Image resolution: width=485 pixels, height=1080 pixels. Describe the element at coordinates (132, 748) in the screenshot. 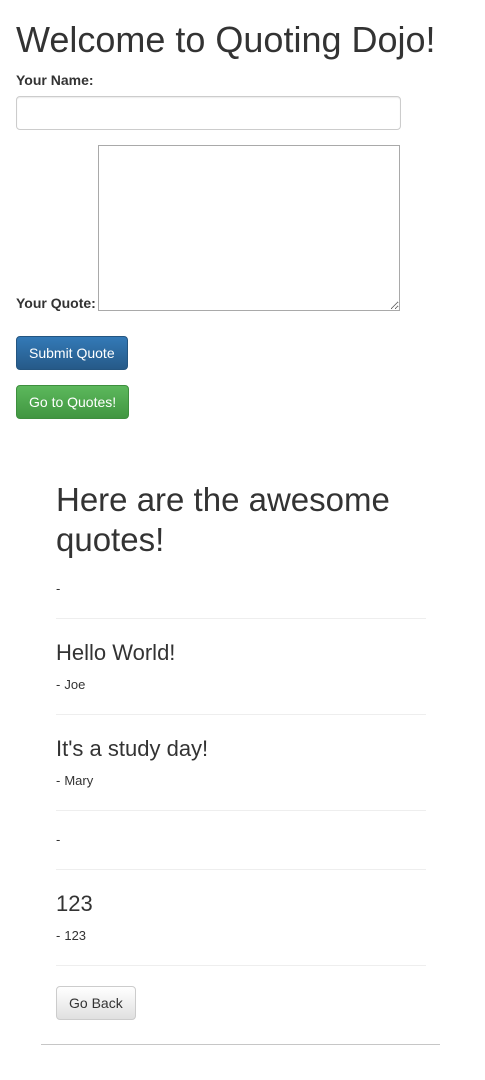

I see `quote-text: It's a study day!` at that location.